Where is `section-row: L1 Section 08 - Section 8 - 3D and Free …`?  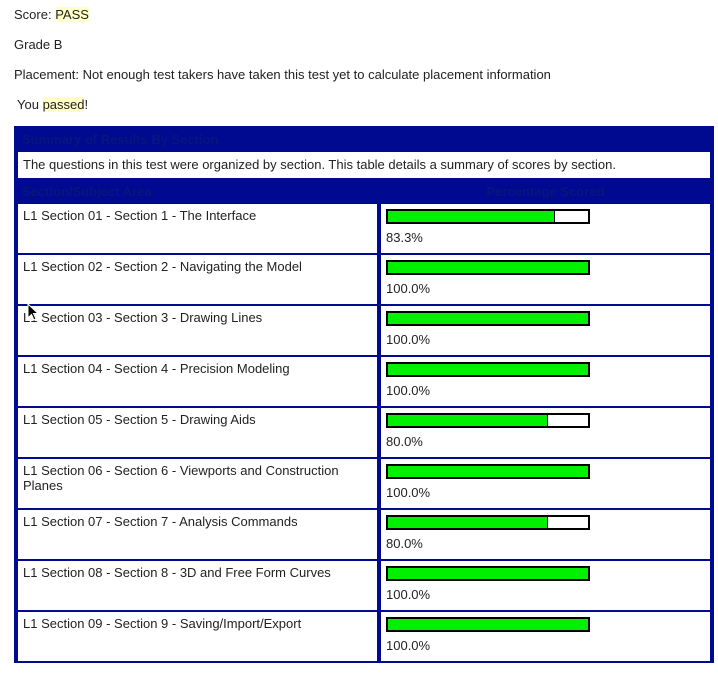
section-row: L1 Section 08 - Section 8 - 3D and Free … is located at coordinates (364, 585).